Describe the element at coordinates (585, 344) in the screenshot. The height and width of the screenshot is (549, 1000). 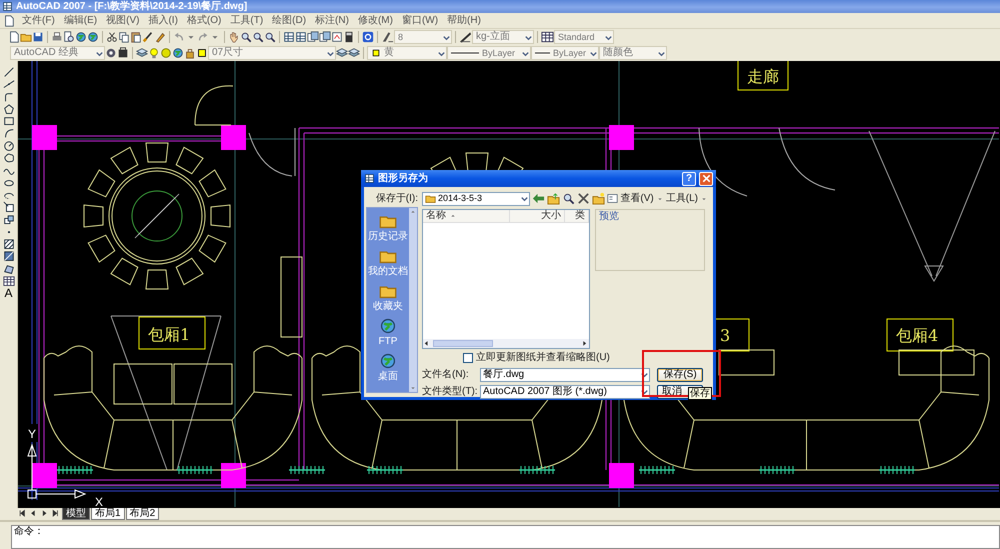
I see `scroll-right-icon` at that location.